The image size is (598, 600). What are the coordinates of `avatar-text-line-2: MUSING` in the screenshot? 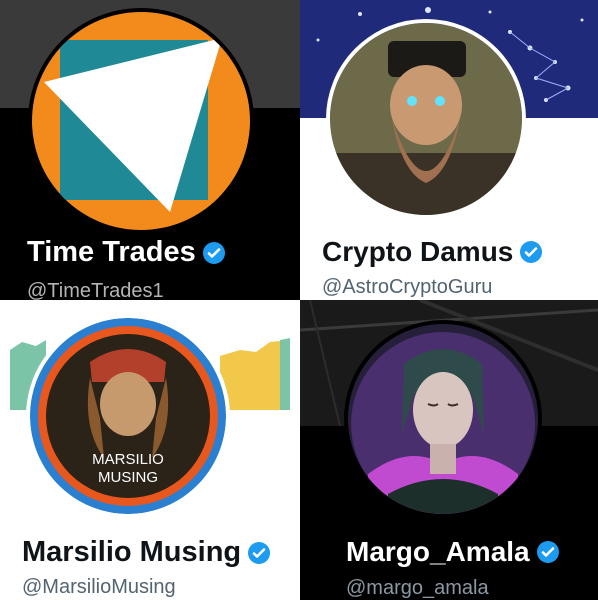 It's located at (128, 477).